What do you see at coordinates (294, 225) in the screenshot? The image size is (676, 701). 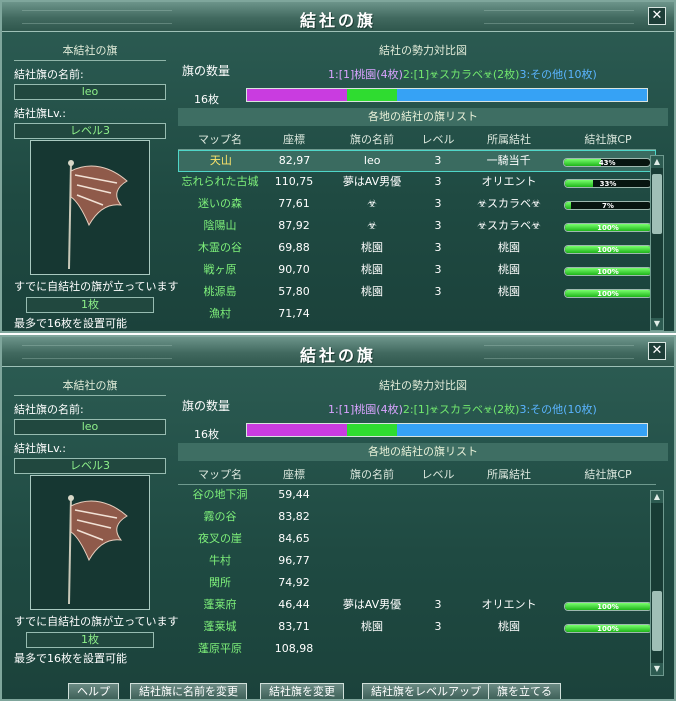 I see `coord-cell: 87,92` at bounding box center [294, 225].